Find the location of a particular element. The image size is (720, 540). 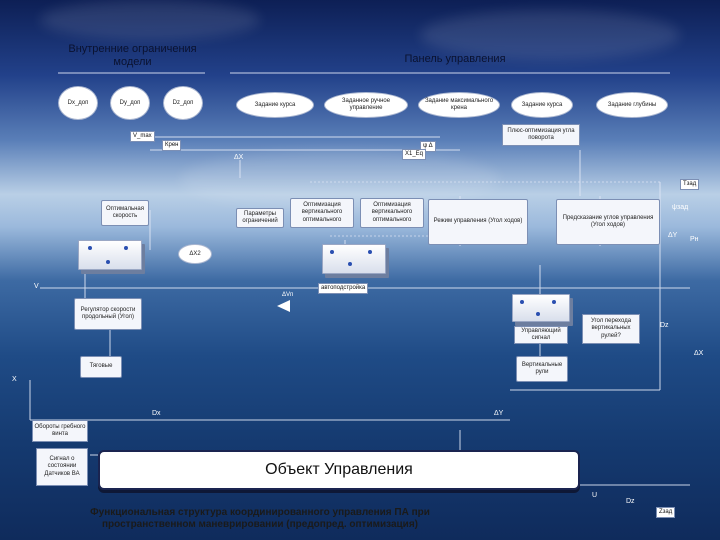

ellipse-final-angle: Задание максимального крена is located at coordinates (459, 105).